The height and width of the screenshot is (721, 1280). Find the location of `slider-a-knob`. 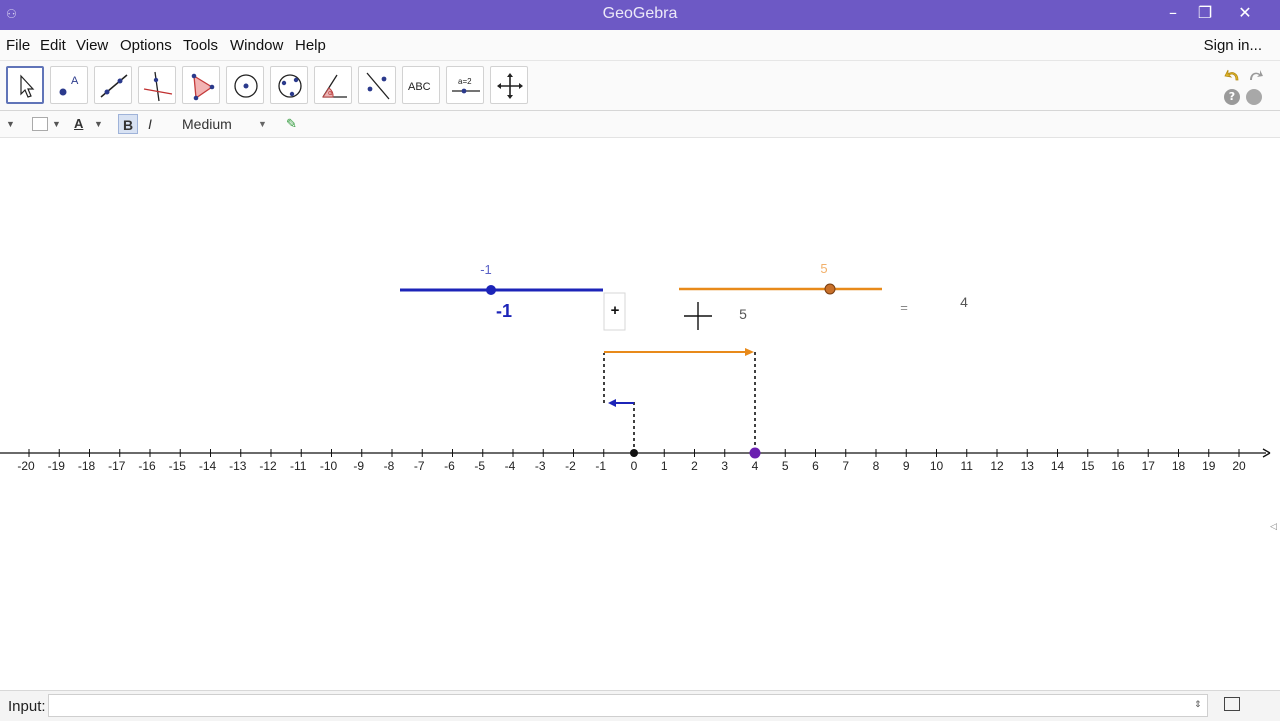

slider-a-knob is located at coordinates (491, 290).